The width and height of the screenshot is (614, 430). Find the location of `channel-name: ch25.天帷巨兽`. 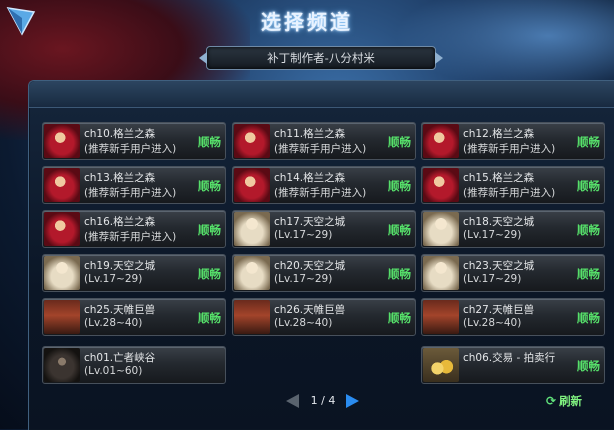

channel-name: ch25.天帷巨兽 is located at coordinates (120, 310).